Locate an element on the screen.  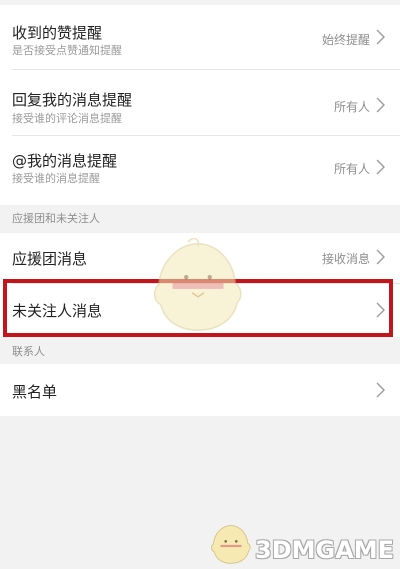
mention-reminder-title: @我的消息提醒 is located at coordinates (65, 161).